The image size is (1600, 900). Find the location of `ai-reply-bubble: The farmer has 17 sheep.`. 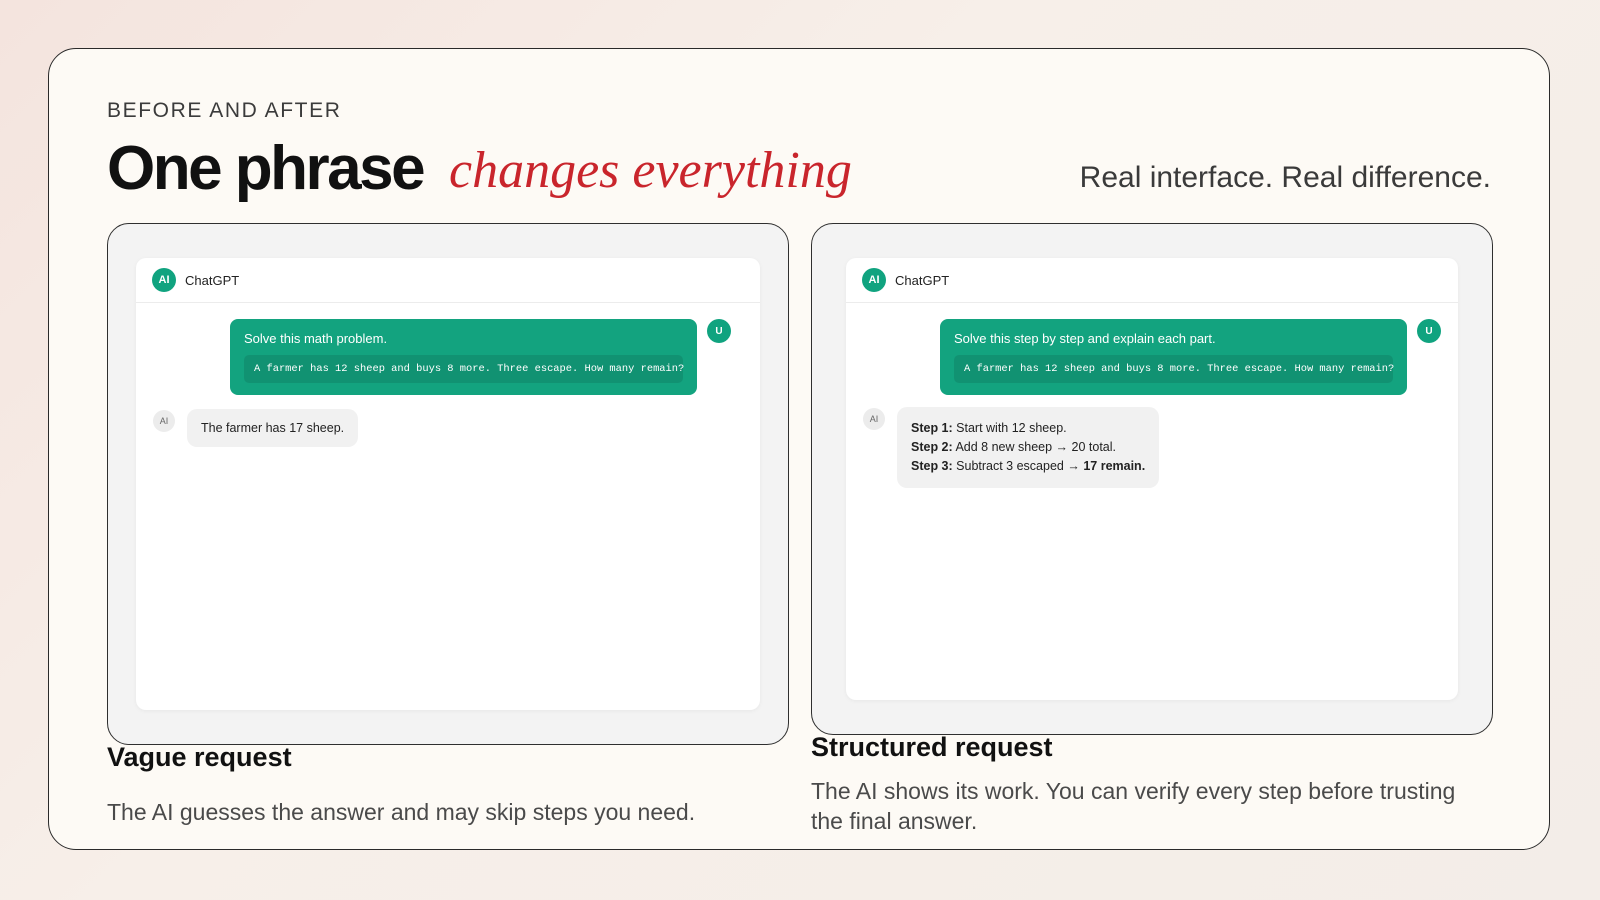

ai-reply-bubble: The farmer has 17 sheep. is located at coordinates (273, 428).